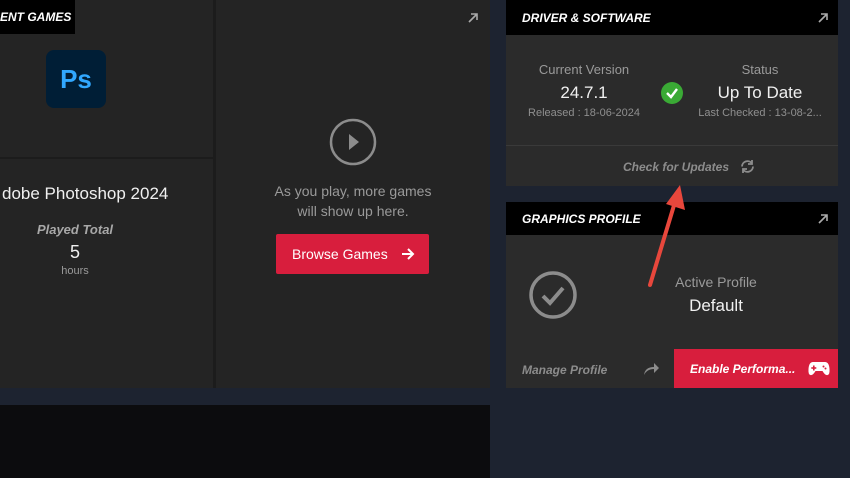 The image size is (850, 478). I want to click on refresh-icon, so click(747, 166).